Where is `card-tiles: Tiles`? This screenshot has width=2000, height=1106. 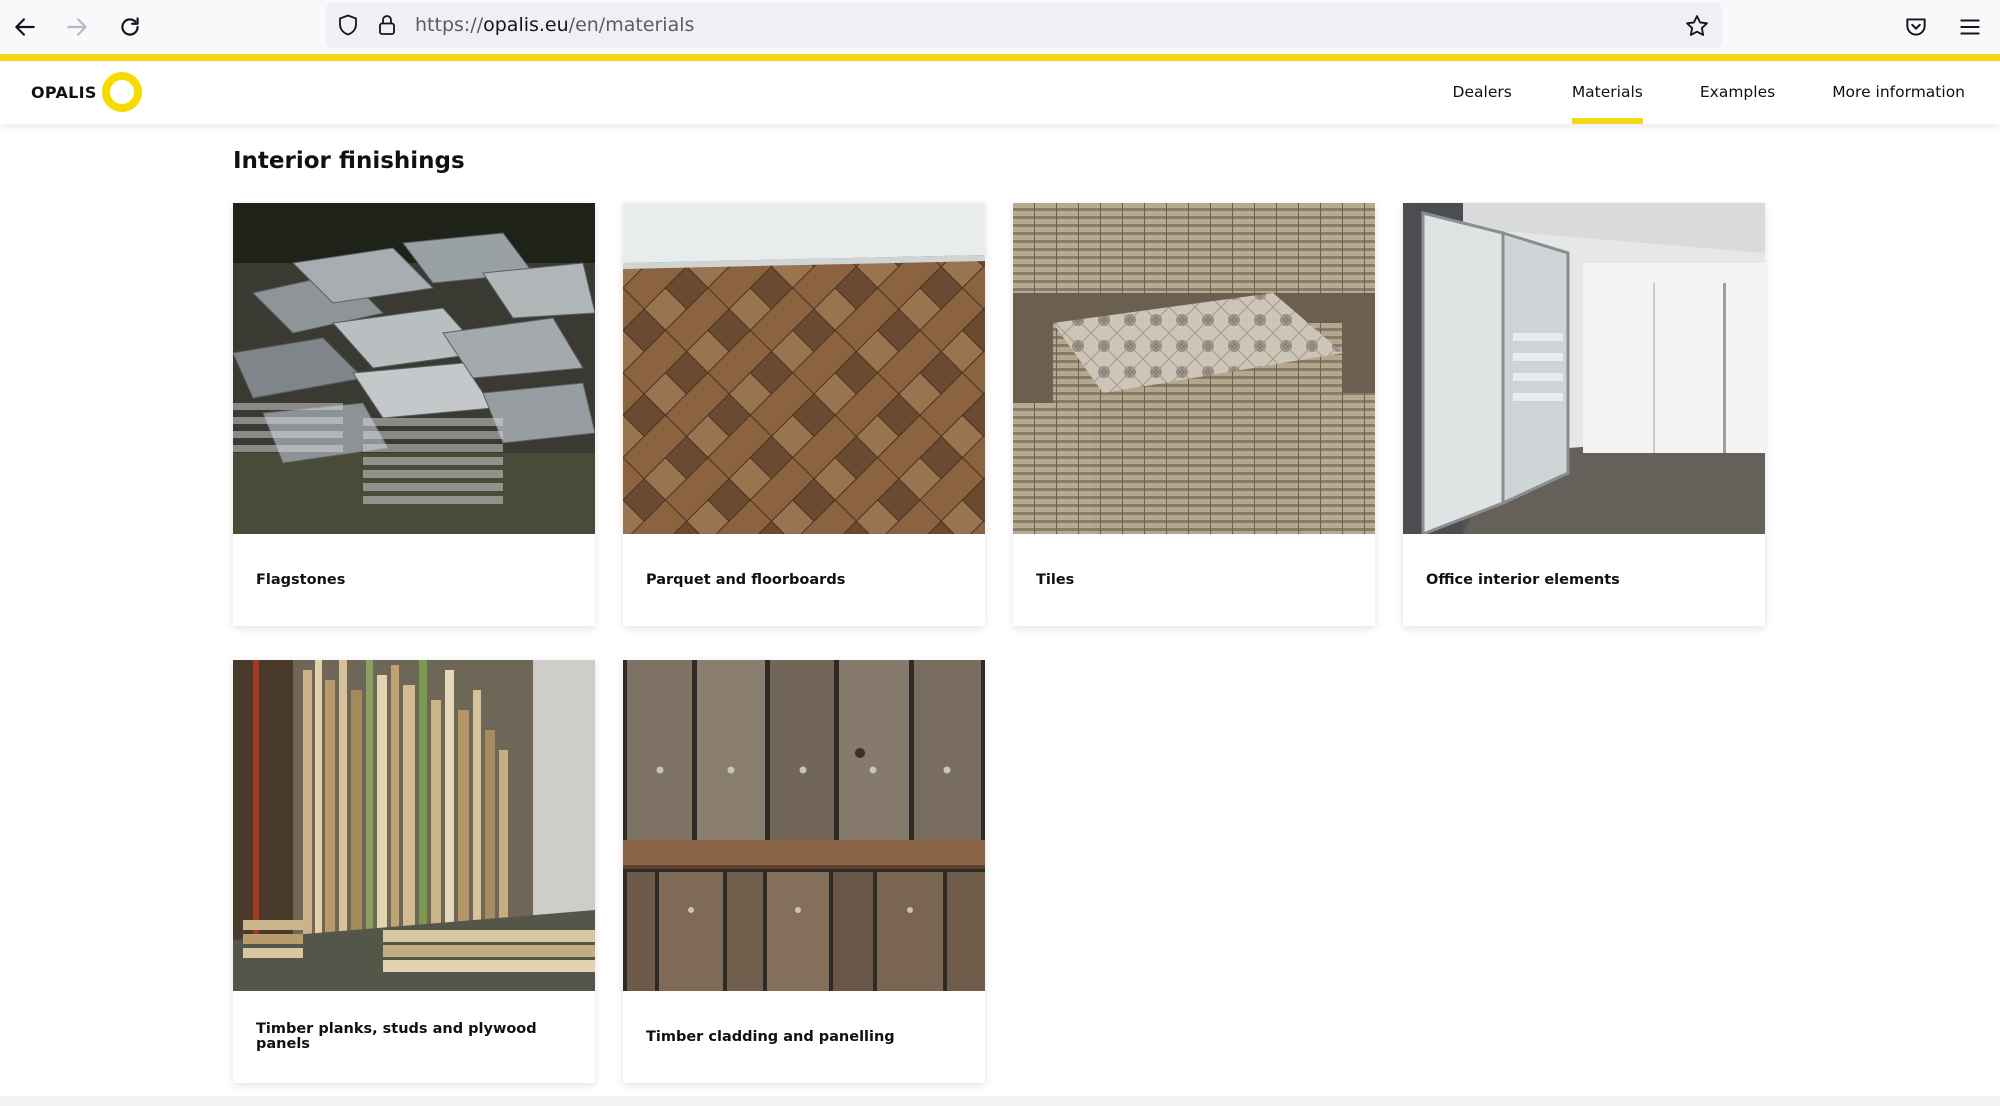
card-tiles: Tiles is located at coordinates (1194, 414).